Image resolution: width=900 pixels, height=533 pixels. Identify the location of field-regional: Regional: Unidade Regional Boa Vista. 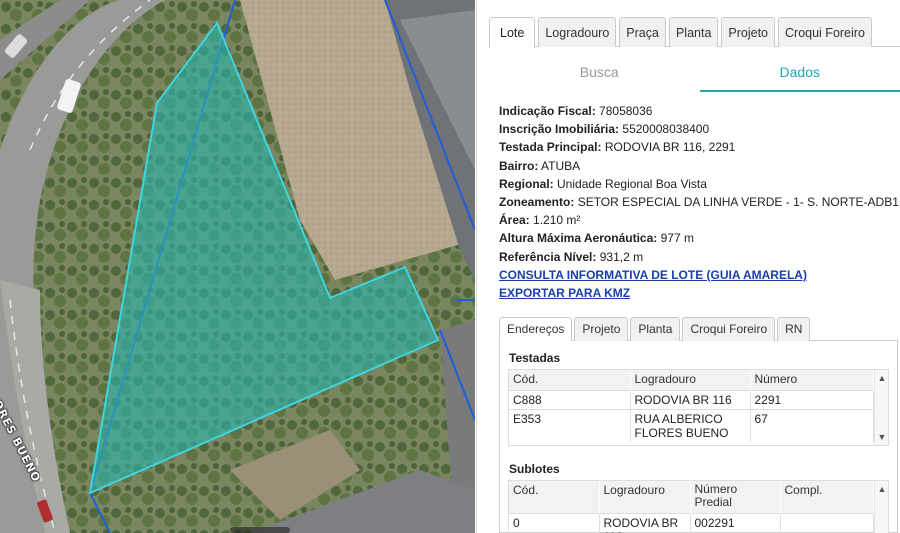
(696, 184).